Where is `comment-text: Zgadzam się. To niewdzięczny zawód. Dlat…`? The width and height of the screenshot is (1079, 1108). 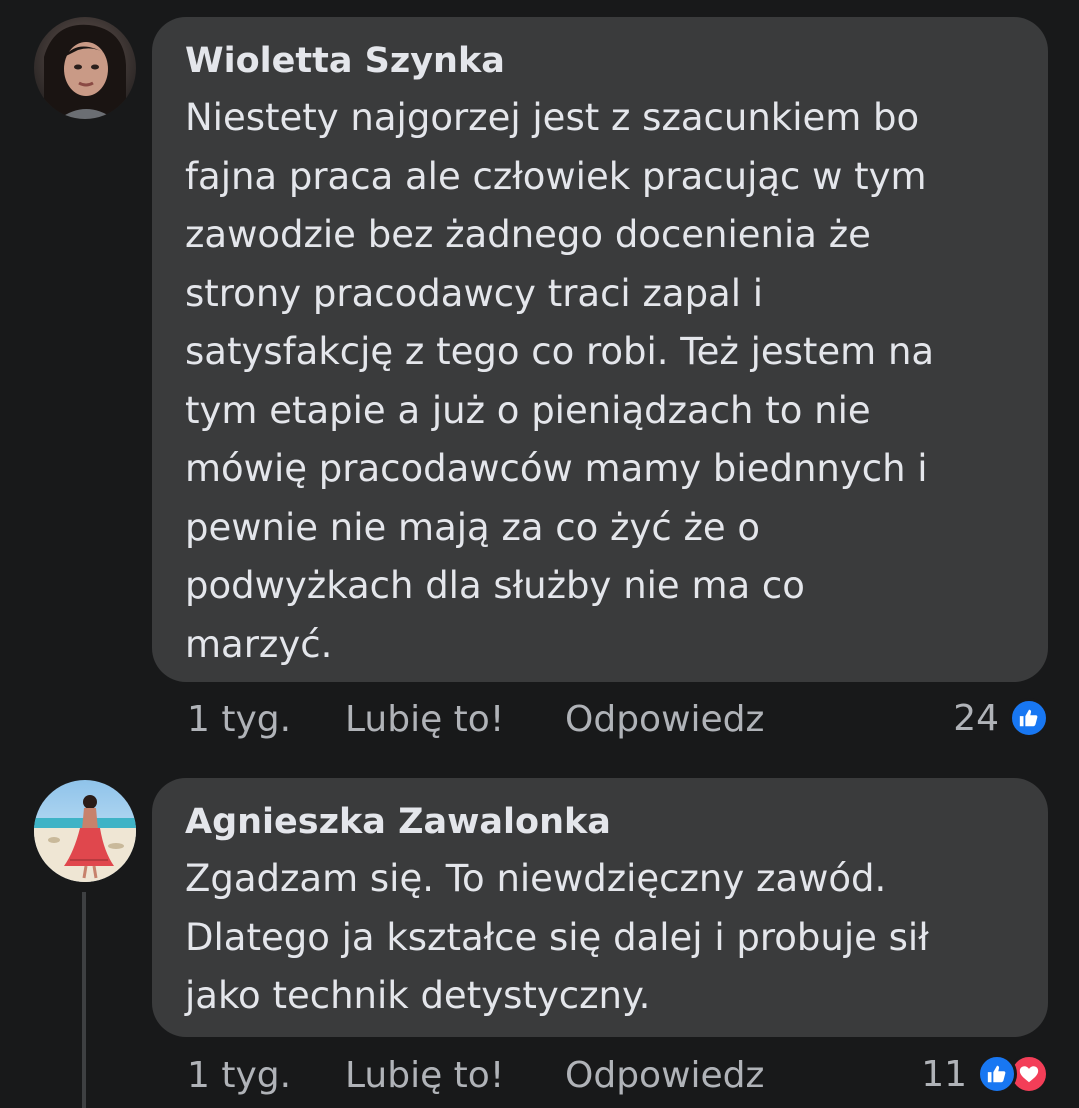
comment-text: Zgadzam się. To niewdzięczny zawód. Dlat… is located at coordinates (606, 938).